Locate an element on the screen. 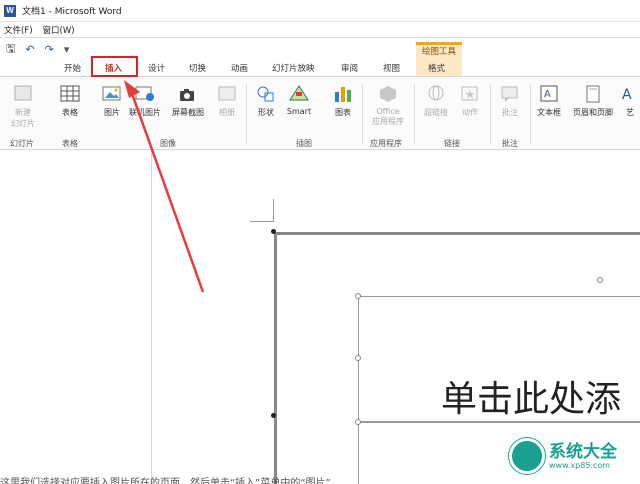 The image size is (640, 484). site-watermark: 系统大全 www.xp85.com is located at coordinates (574, 456).